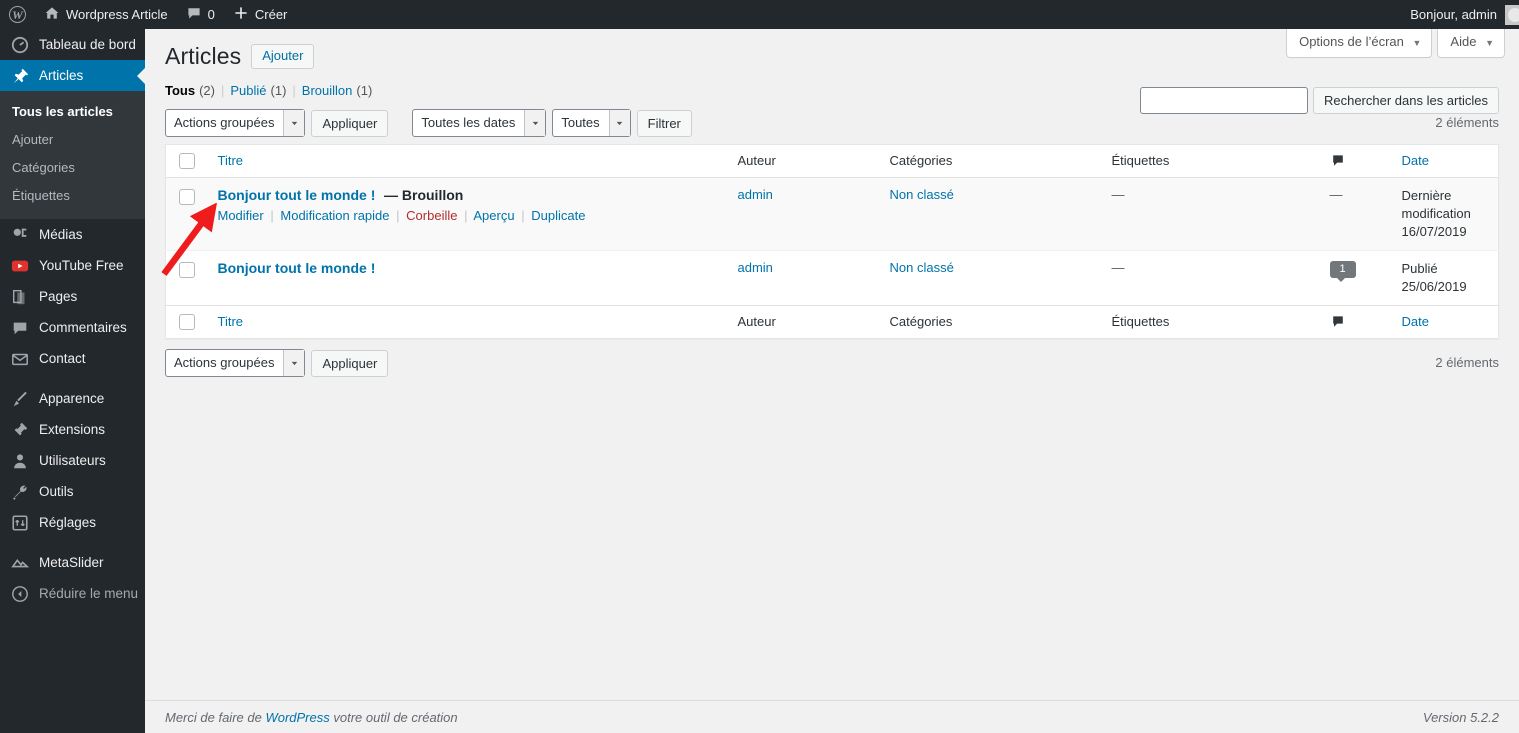 The image size is (1519, 733). Describe the element at coordinates (334, 215) in the screenshot. I see `row-action-quick-edit: Modification rapide` at that location.